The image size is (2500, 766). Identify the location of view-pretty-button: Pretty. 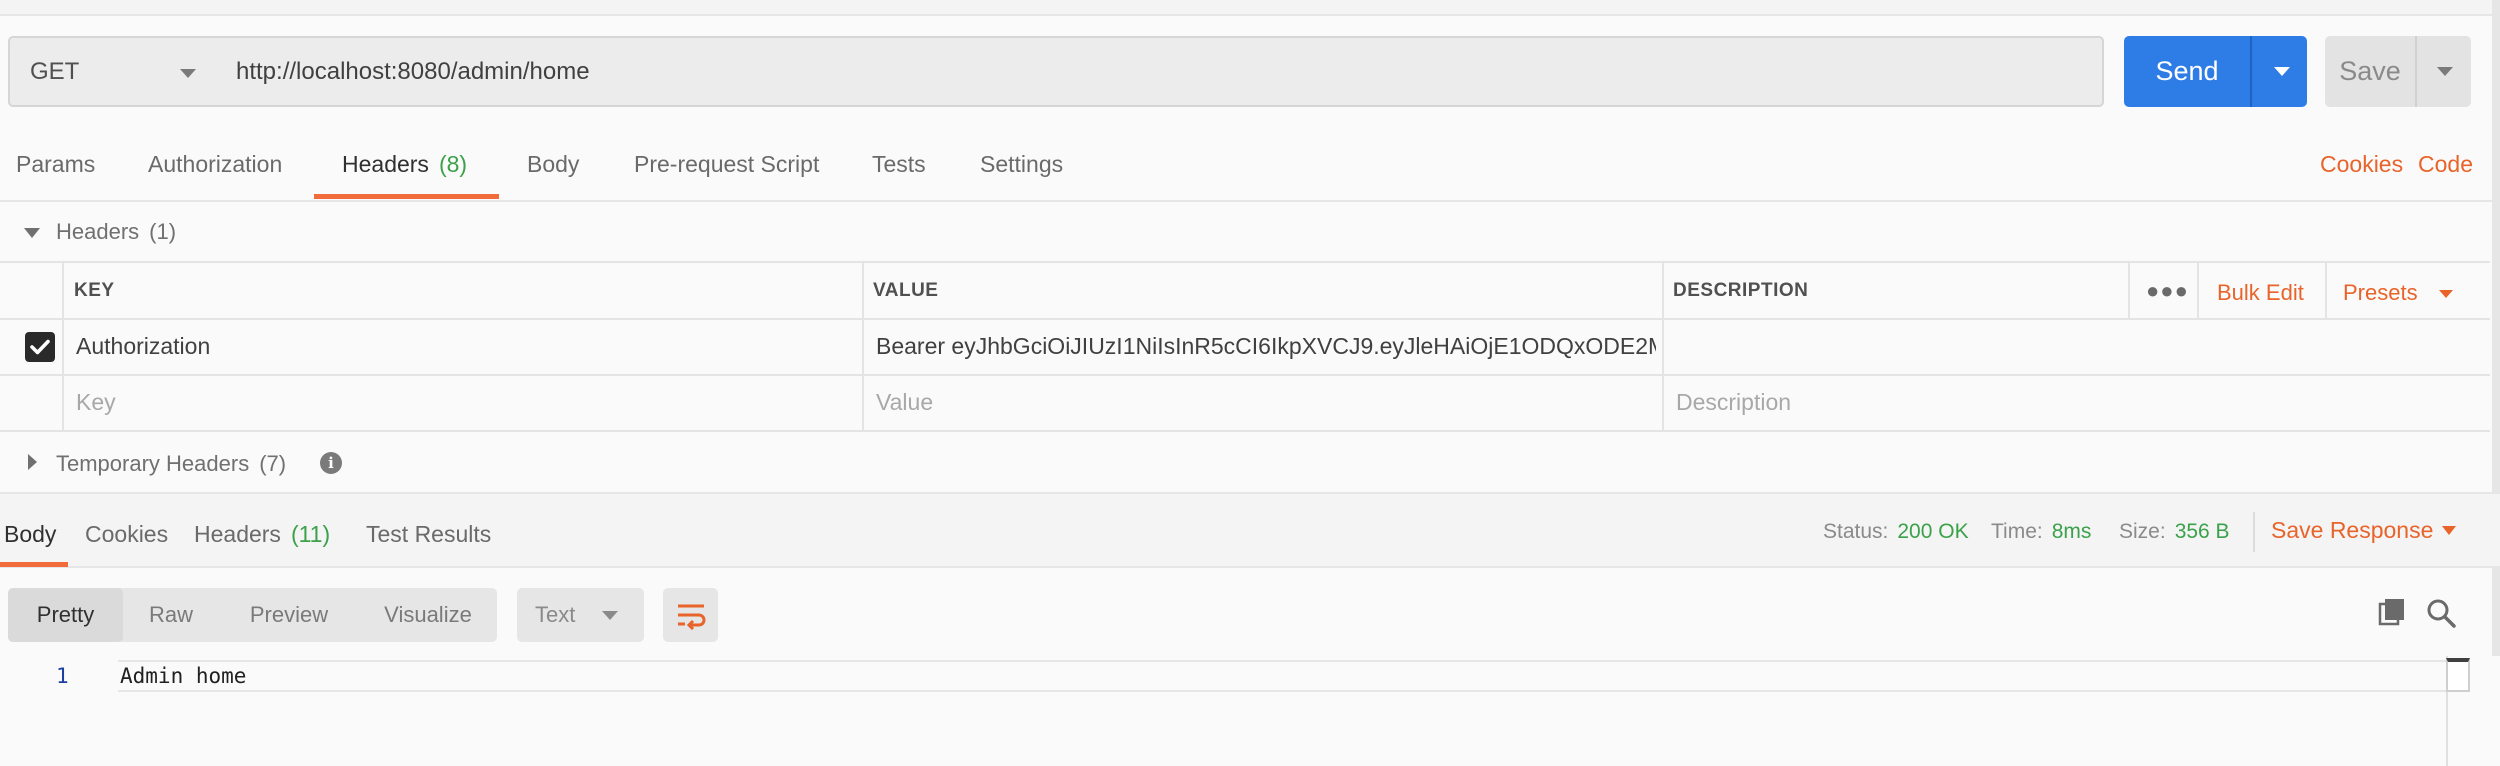
(65, 615).